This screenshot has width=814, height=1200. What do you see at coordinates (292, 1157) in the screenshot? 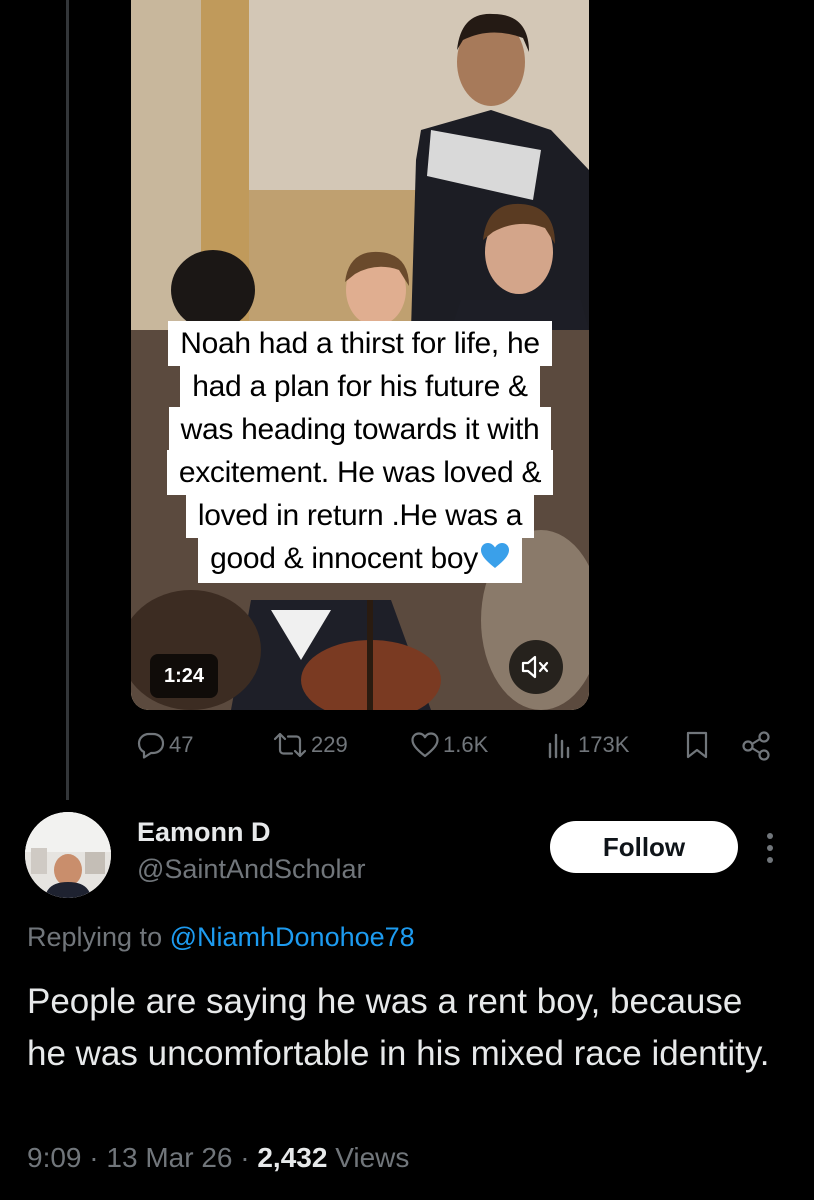
I see `tweet-views-count: 2,432` at bounding box center [292, 1157].